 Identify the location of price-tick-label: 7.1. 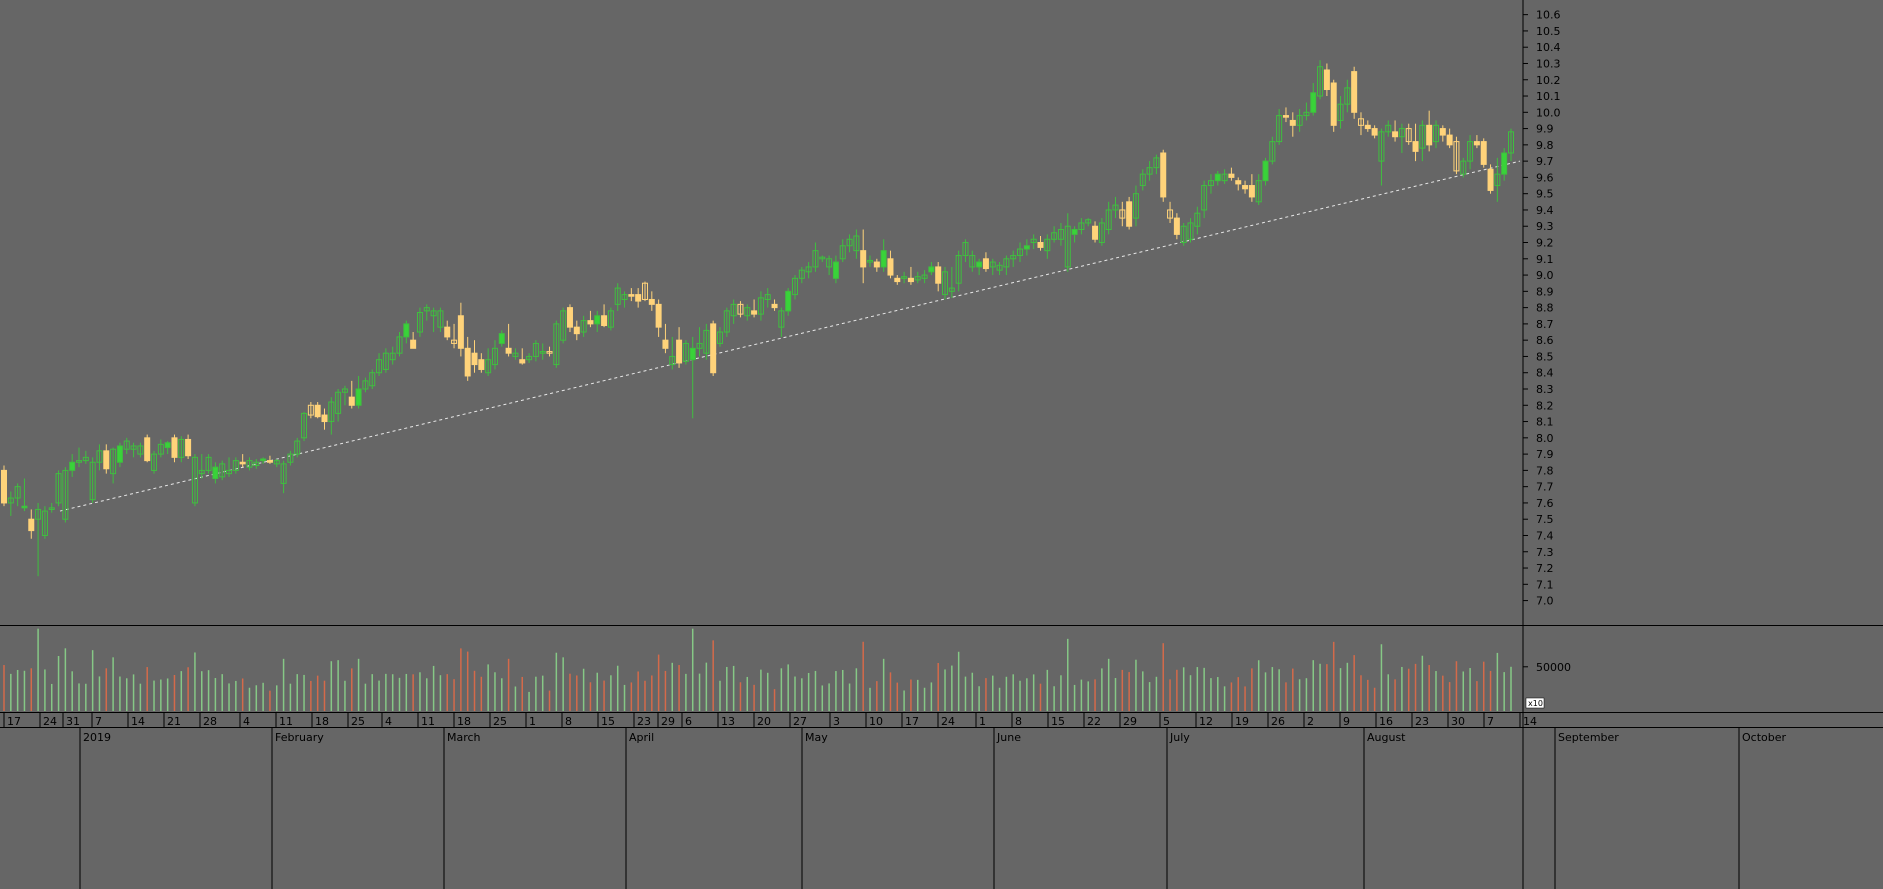
(1545, 584).